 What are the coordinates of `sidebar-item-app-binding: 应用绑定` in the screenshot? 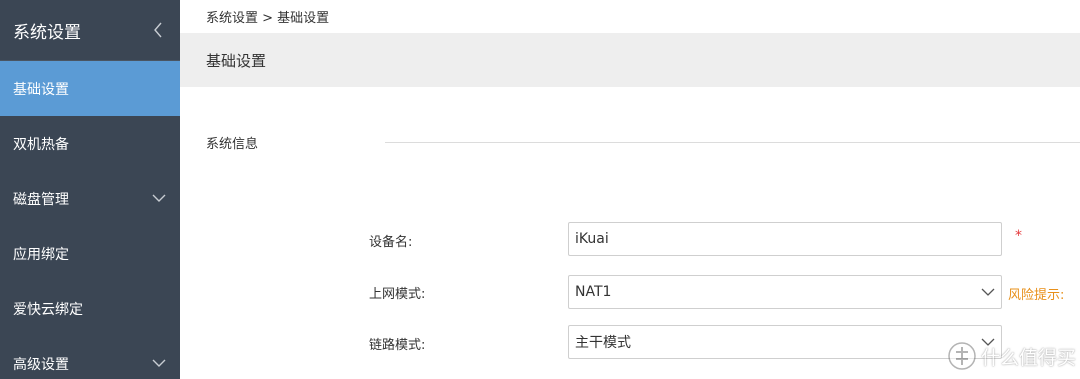 It's located at (90, 253).